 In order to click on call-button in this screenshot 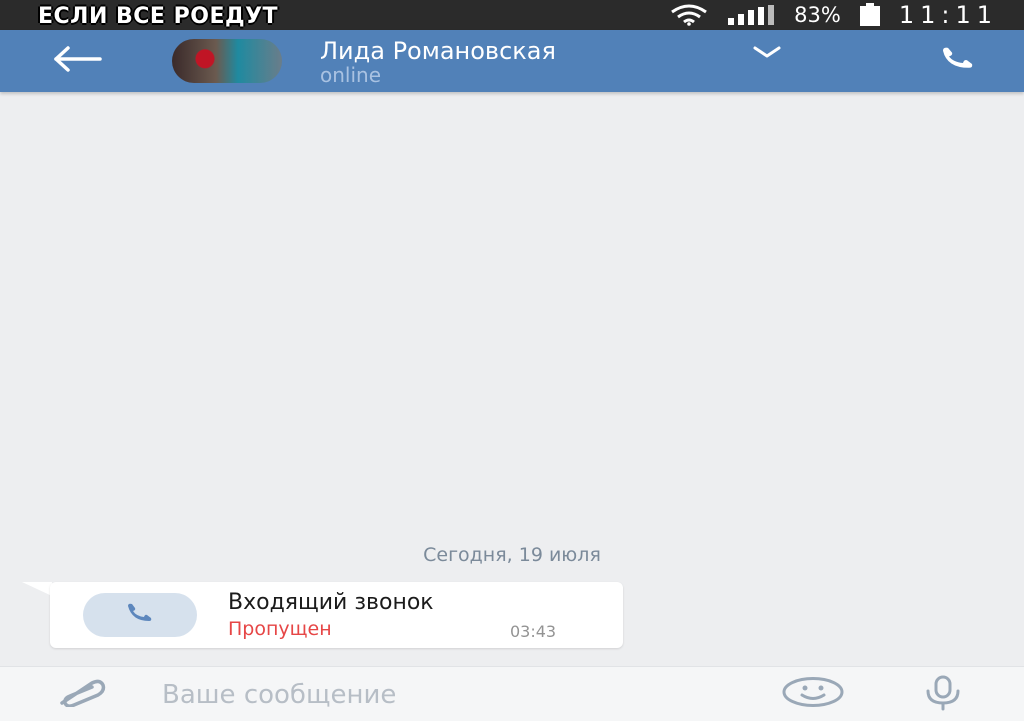, I will do `click(958, 61)`.